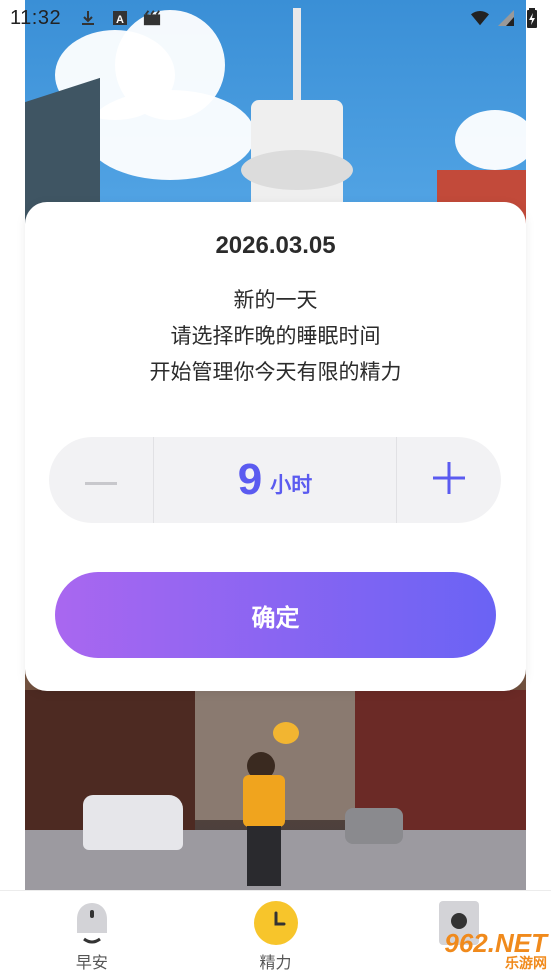 The width and height of the screenshot is (551, 979). Describe the element at coordinates (275, 615) in the screenshot. I see `confirm-button: 确定` at that location.